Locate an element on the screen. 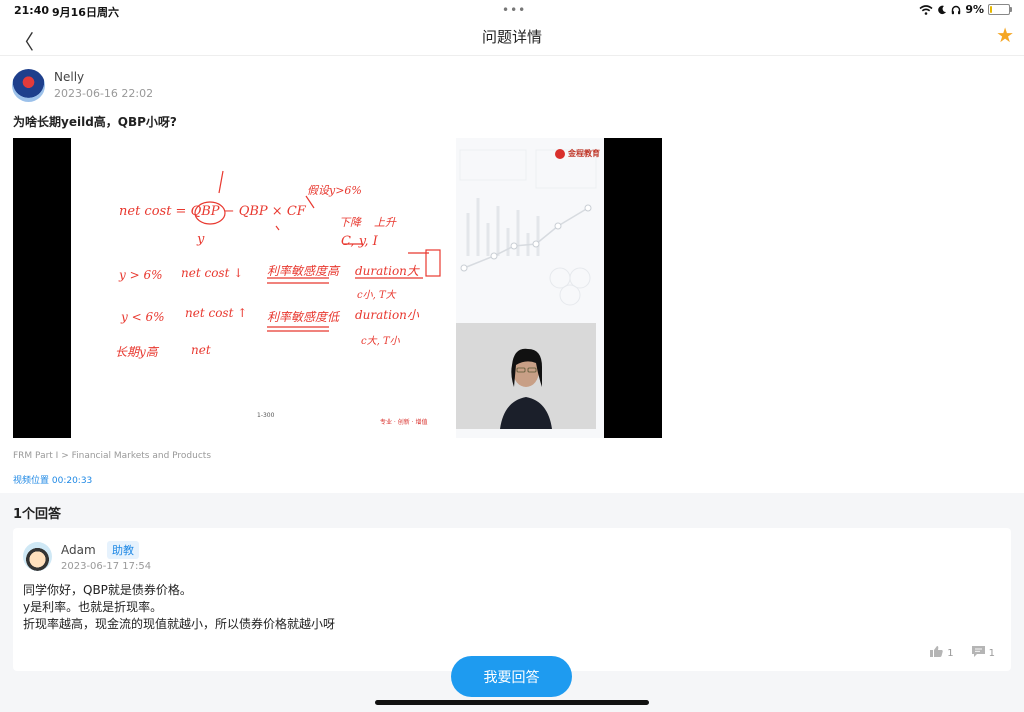 The width and height of the screenshot is (1024, 712). comment-button: 1 is located at coordinates (983, 652).